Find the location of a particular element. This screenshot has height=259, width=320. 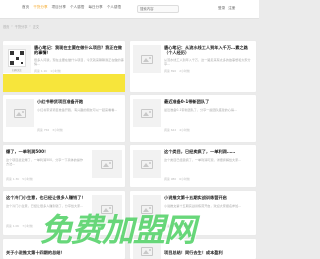

article-meta: 阅读 720 8小时前 is located at coordinates (177, 226).